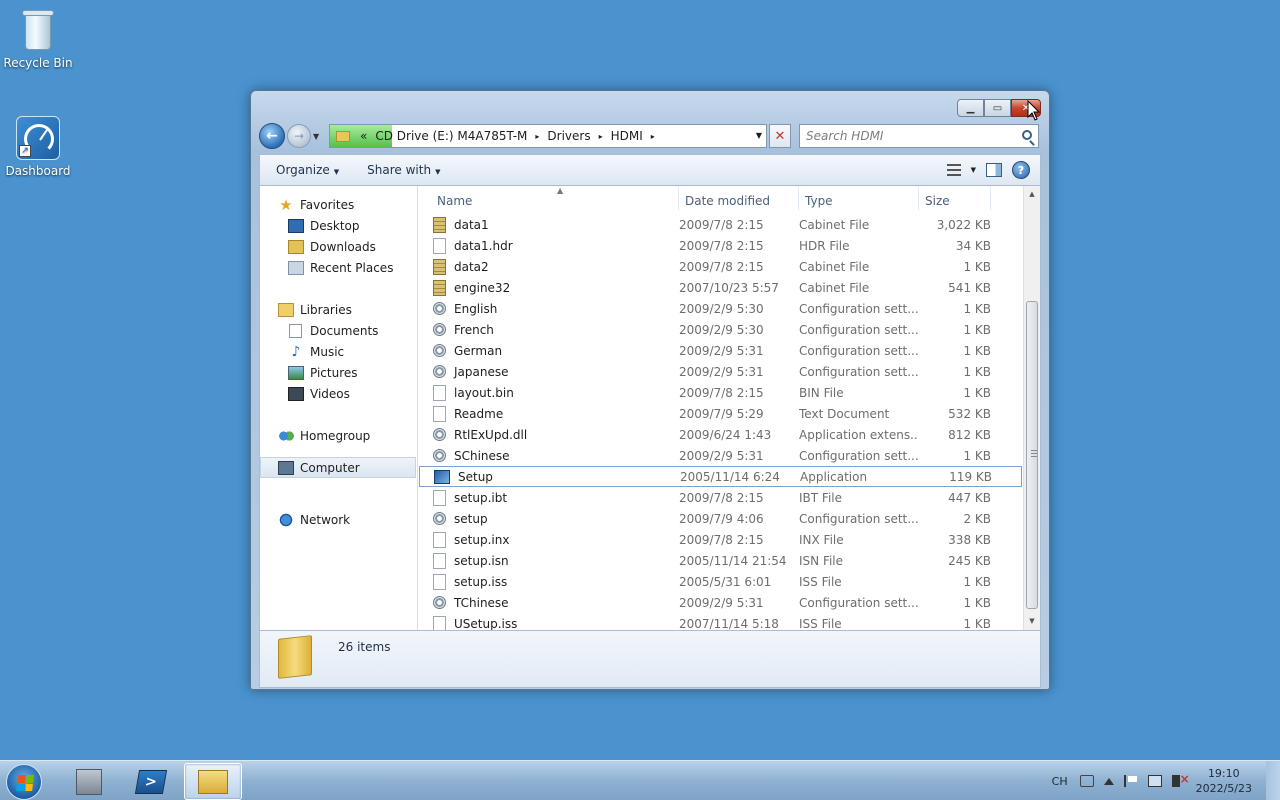 The width and height of the screenshot is (1280, 800). I want to click on taskbar-powershell: >, so click(151, 781).